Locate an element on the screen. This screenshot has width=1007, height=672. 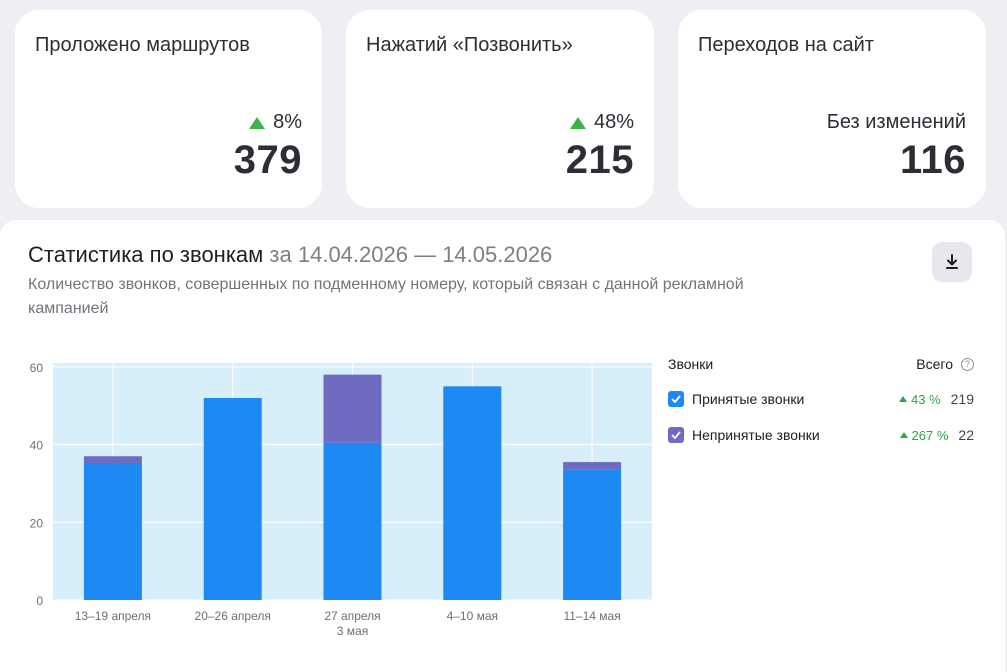
accepted-calls-checkbox is located at coordinates (676, 399).